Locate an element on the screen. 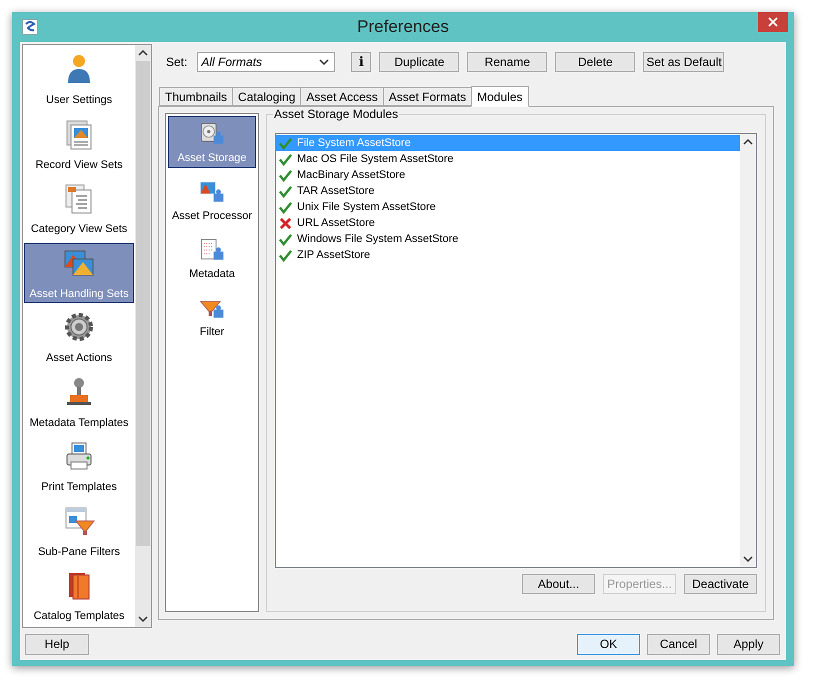 This screenshot has width=814, height=687. module-row: TAR AssetStore is located at coordinates (508, 191).